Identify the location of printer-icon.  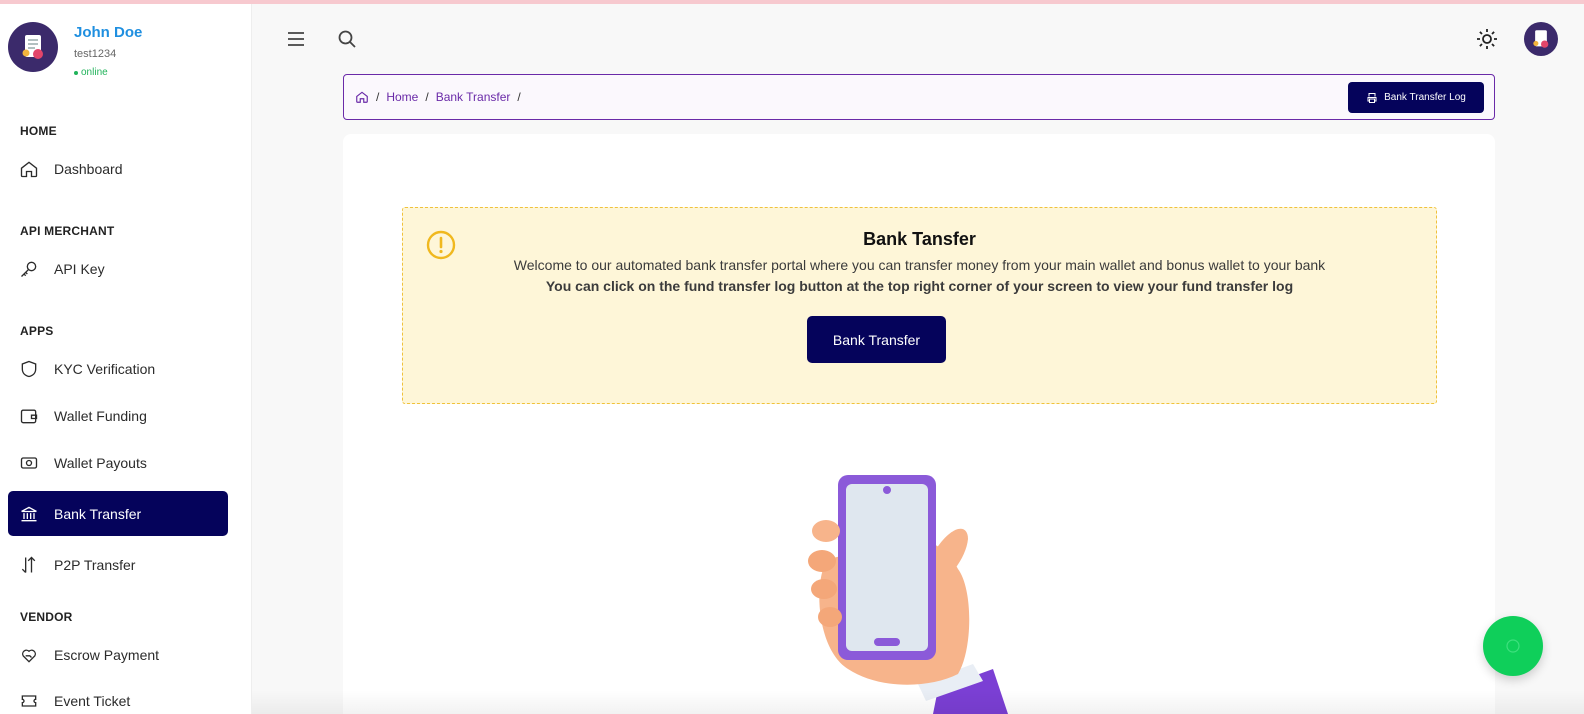
(1372, 97).